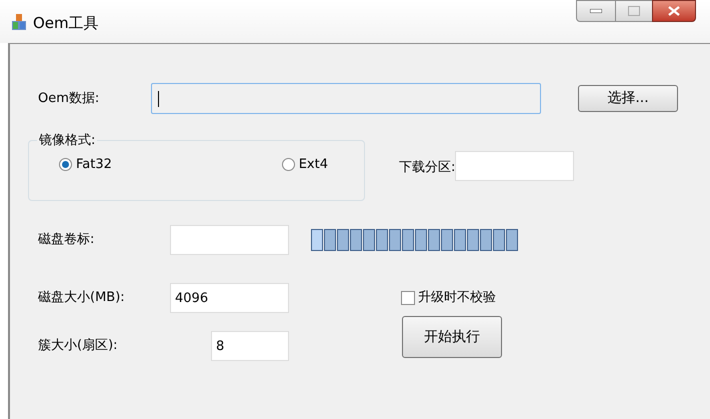 The width and height of the screenshot is (710, 419). Describe the element at coordinates (305, 164) in the screenshot. I see `radio-option: Ext4` at that location.